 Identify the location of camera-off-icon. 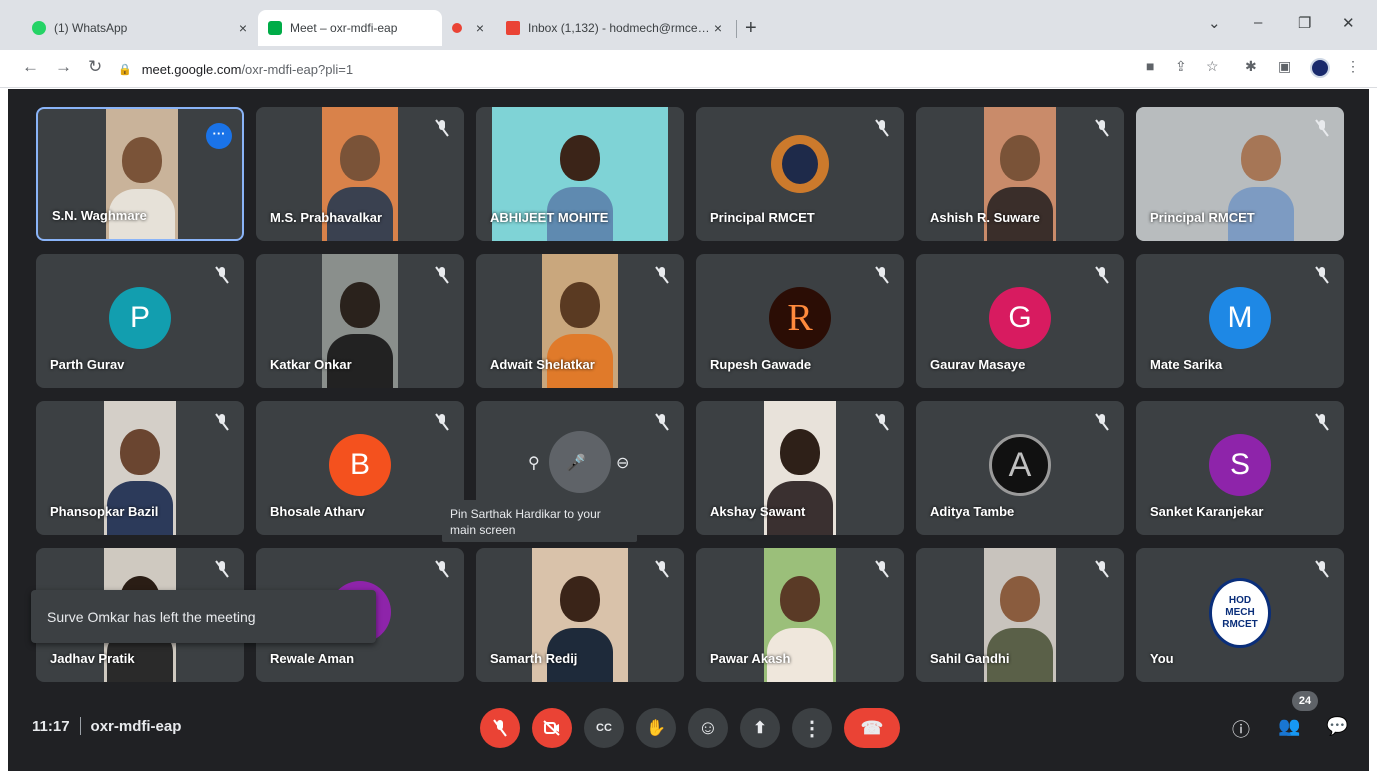
(551, 728).